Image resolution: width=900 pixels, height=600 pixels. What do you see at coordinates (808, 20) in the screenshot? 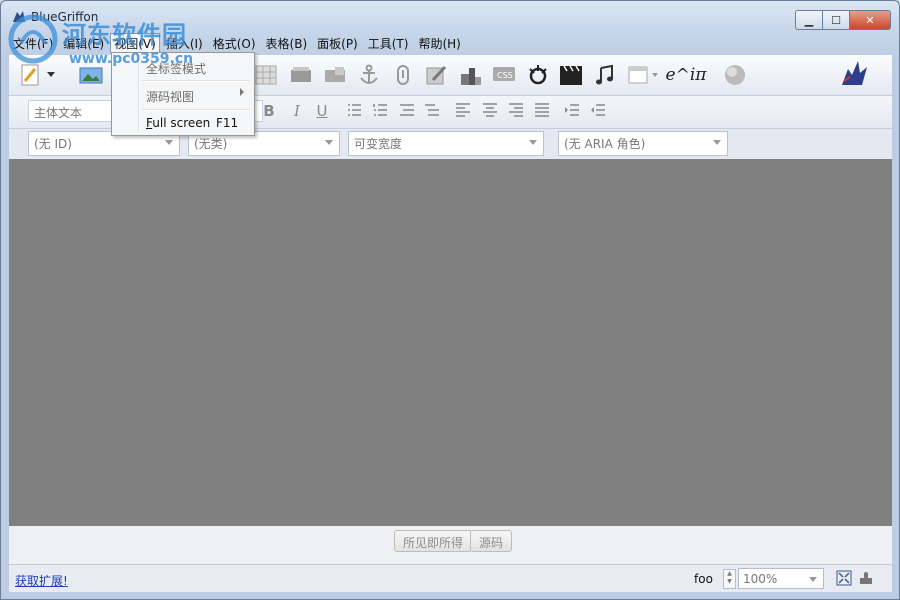
I see `minimize-button: ▁` at bounding box center [808, 20].